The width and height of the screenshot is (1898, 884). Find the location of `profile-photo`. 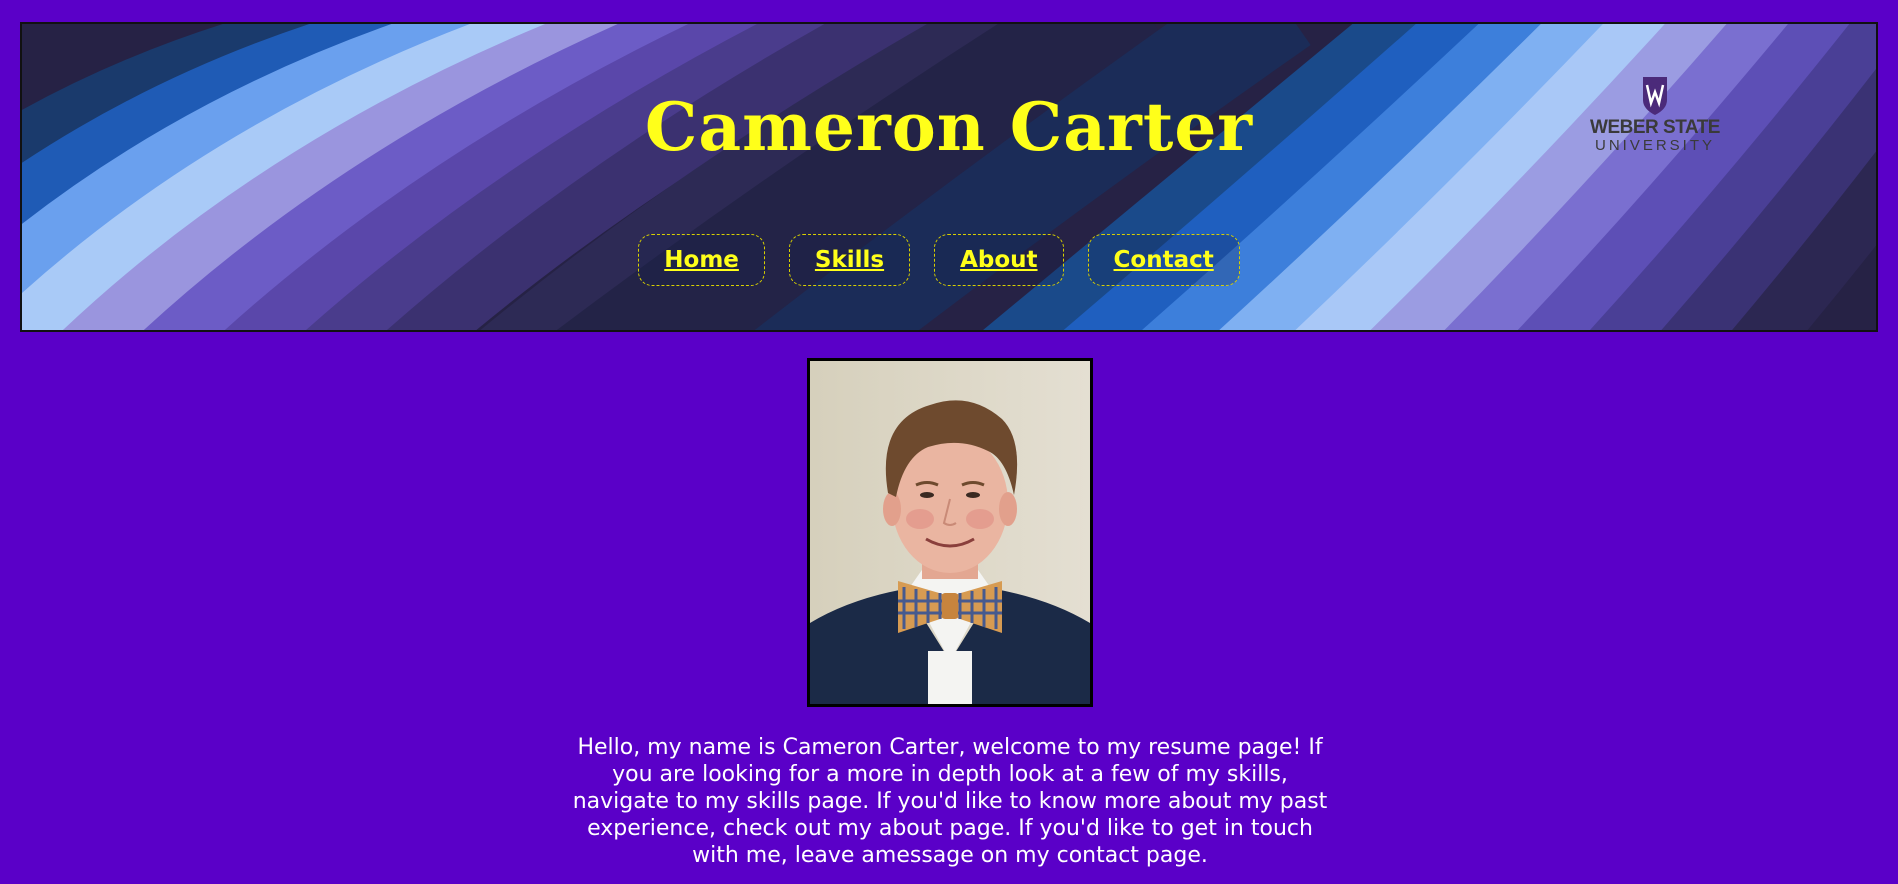

profile-photo is located at coordinates (950, 532).